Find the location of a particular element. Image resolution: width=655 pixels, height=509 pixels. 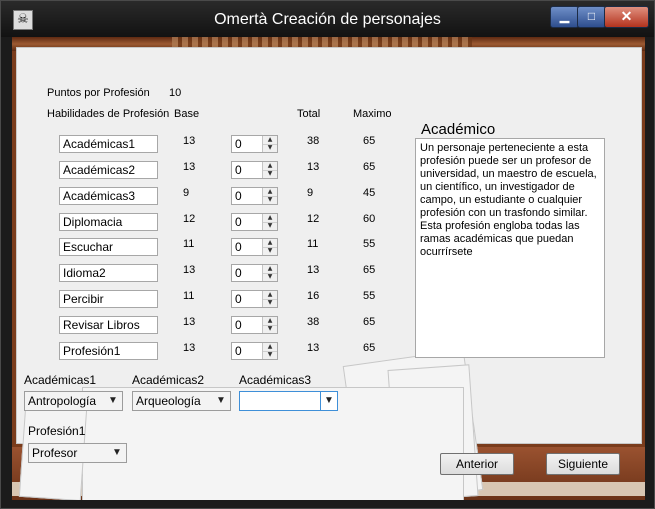

academicas3-label: Académicas3 is located at coordinates (275, 380).